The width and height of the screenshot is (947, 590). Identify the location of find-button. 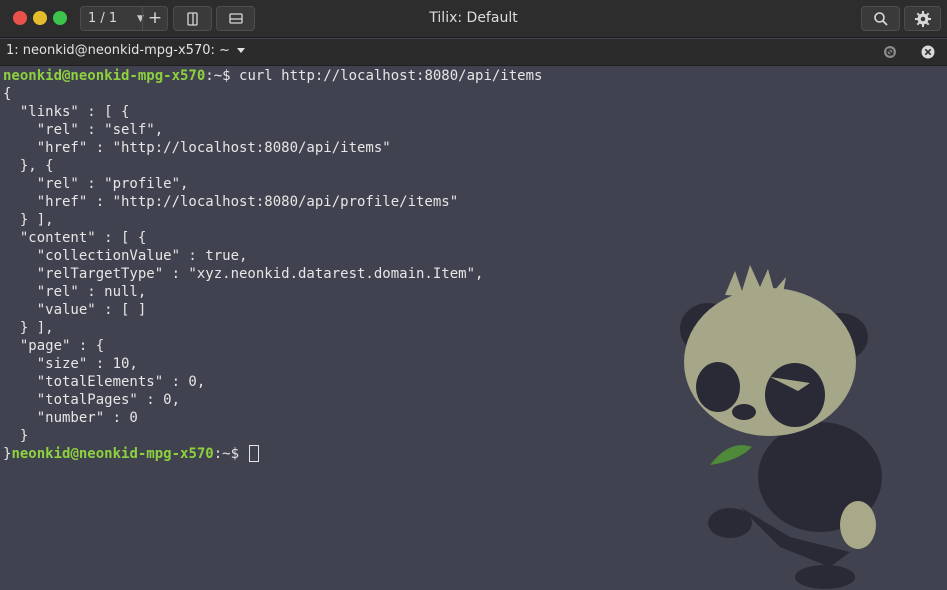
(880, 18).